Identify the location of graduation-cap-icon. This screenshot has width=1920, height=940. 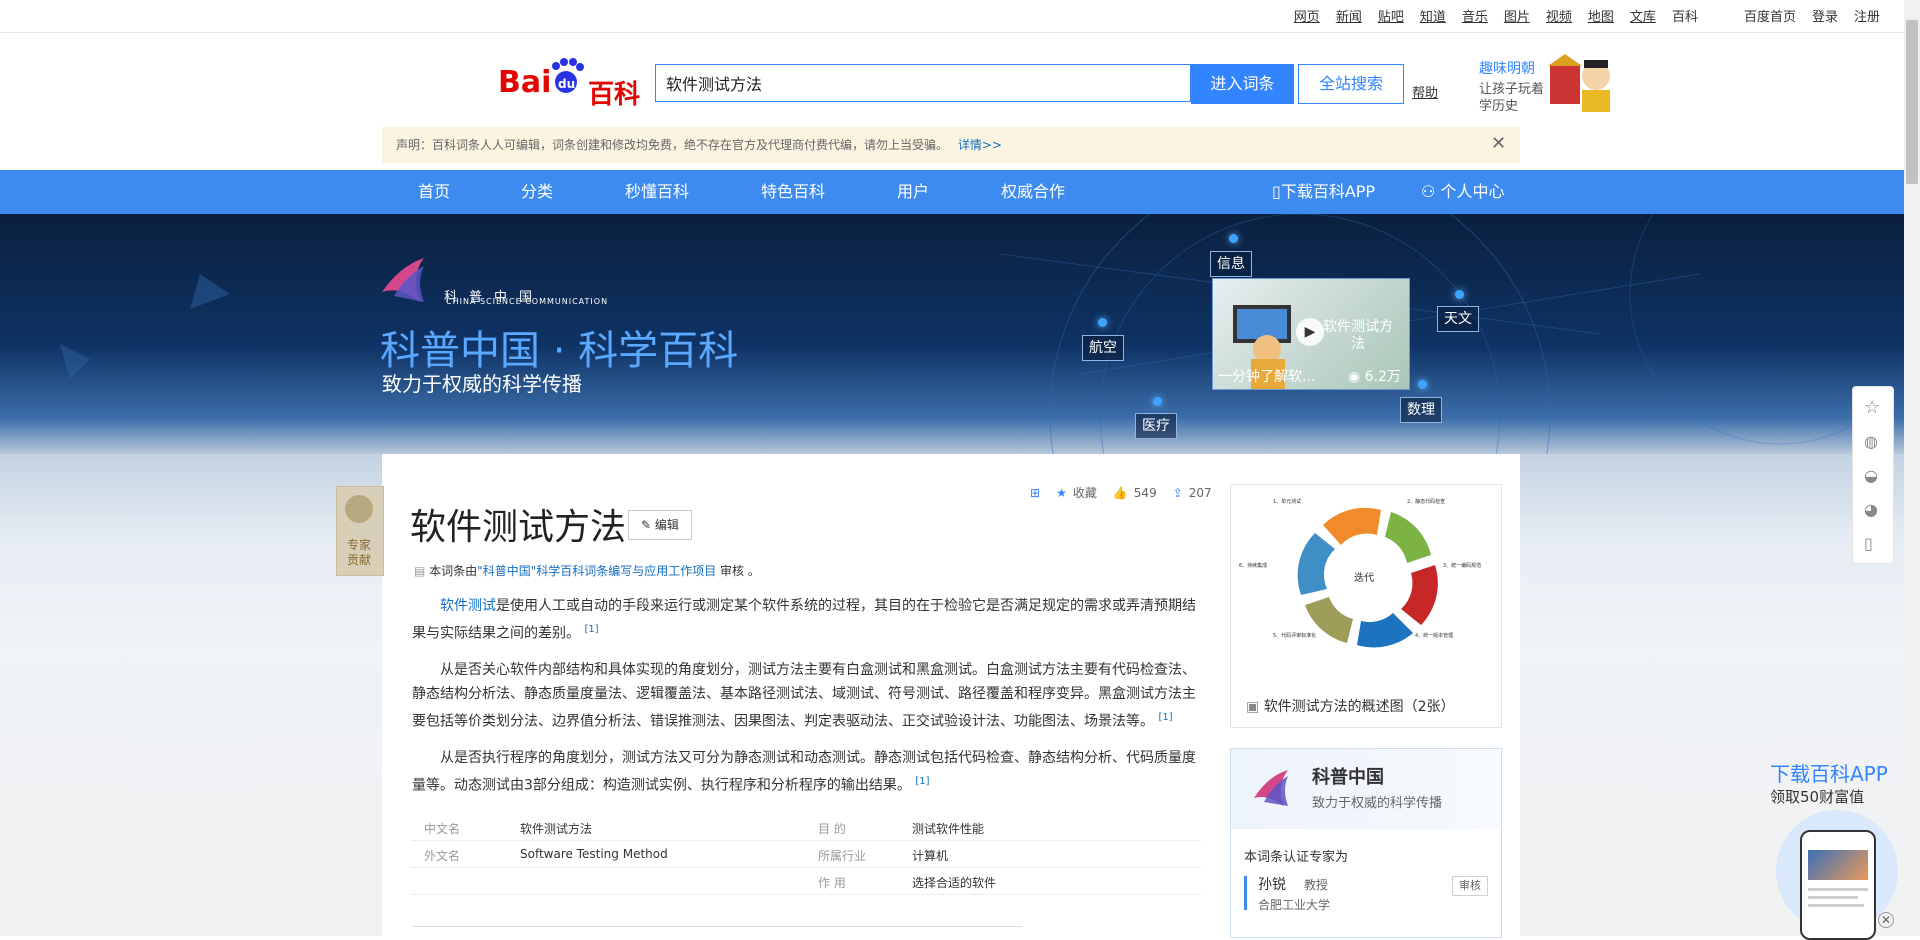
(359, 509).